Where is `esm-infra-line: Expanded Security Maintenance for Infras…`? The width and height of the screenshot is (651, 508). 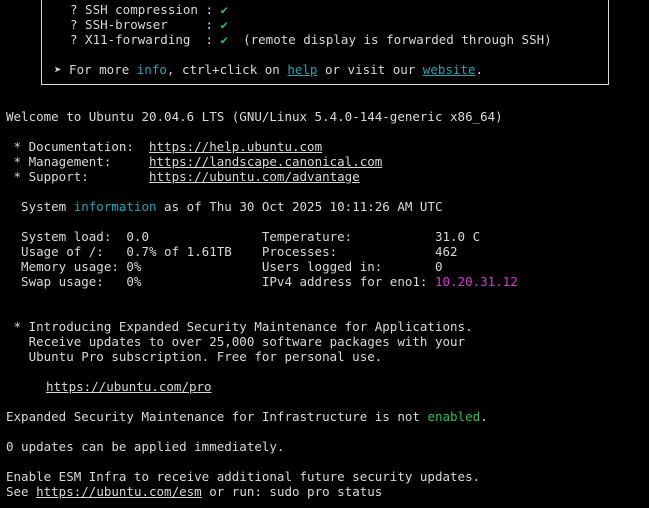
esm-infra-line: Expanded Security Maintenance for Infras… is located at coordinates (247, 416).